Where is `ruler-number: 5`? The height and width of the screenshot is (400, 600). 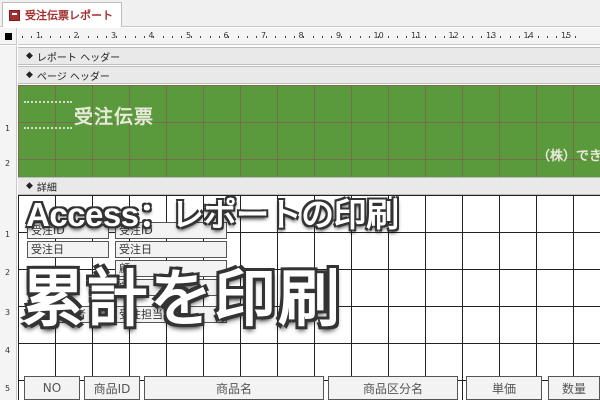 ruler-number: 5 is located at coordinates (8, 388).